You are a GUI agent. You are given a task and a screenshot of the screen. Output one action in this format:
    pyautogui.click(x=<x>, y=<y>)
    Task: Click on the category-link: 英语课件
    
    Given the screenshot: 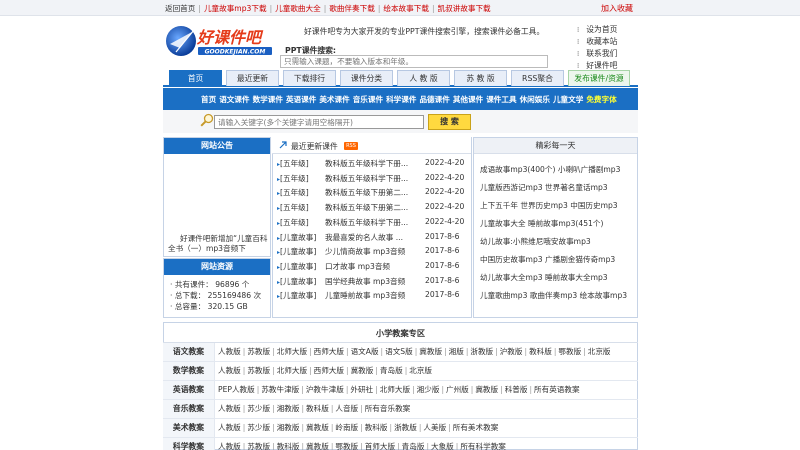 What is the action you would take?
    pyautogui.click(x=301, y=99)
    